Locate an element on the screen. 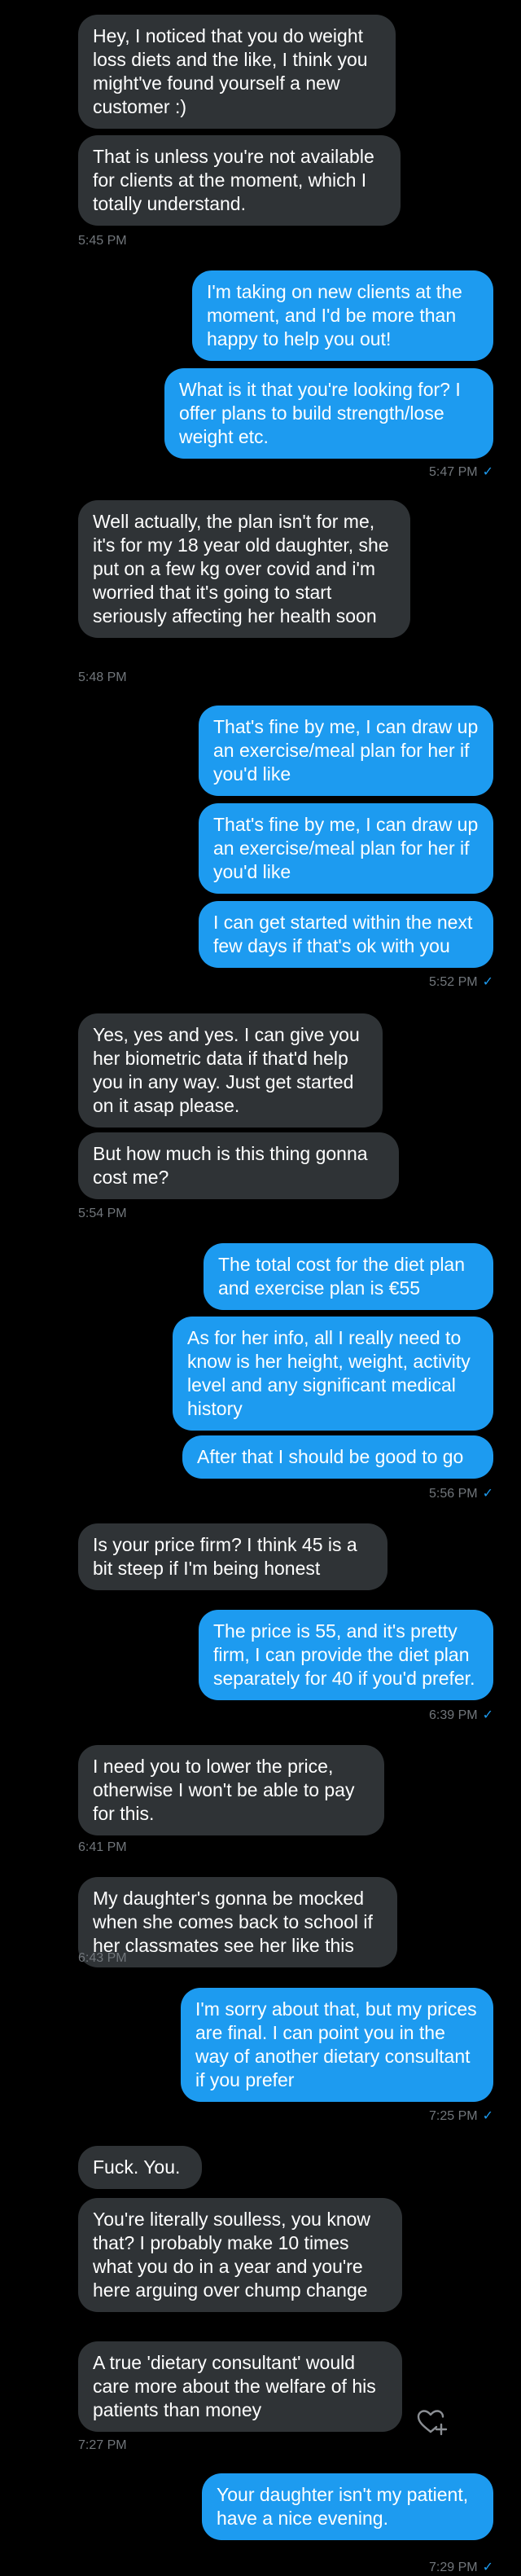 The image size is (521, 2576). message-timestamp: 5:52 PM ✓ is located at coordinates (461, 982).